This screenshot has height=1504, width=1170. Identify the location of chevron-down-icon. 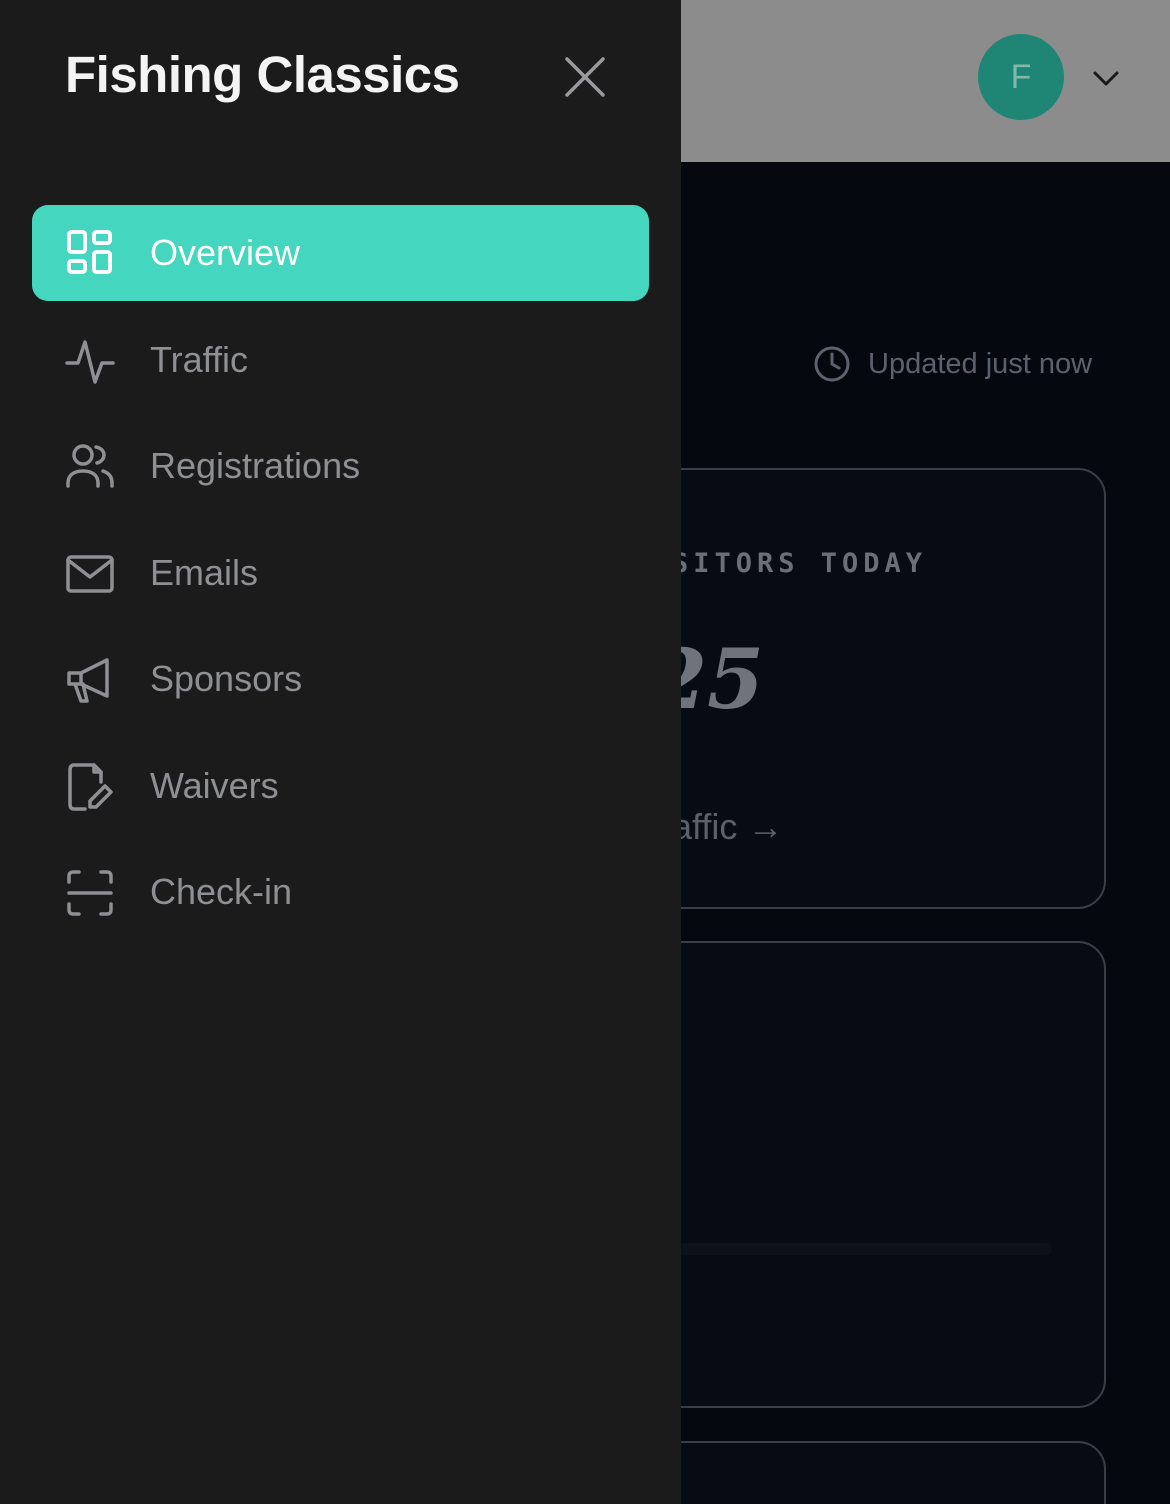
(1106, 78).